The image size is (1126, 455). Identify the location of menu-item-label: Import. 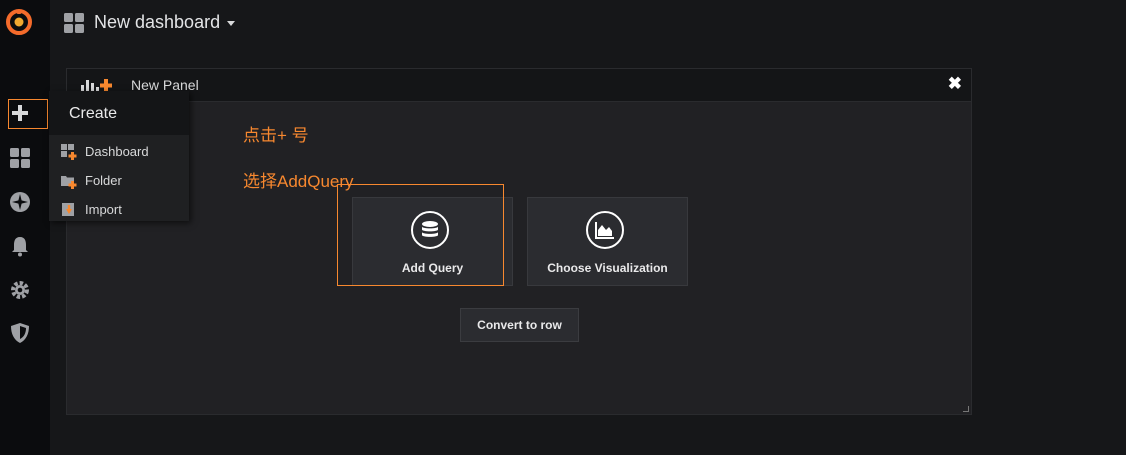
(103, 209).